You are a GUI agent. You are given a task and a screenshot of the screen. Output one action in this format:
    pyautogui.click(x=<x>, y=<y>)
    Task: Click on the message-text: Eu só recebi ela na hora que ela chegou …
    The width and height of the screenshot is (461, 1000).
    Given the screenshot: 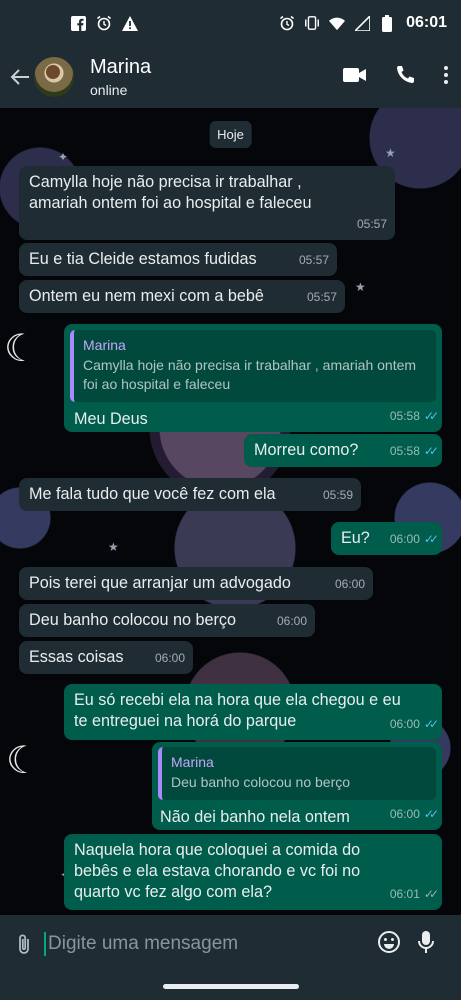 What is the action you would take?
    pyautogui.click(x=237, y=710)
    